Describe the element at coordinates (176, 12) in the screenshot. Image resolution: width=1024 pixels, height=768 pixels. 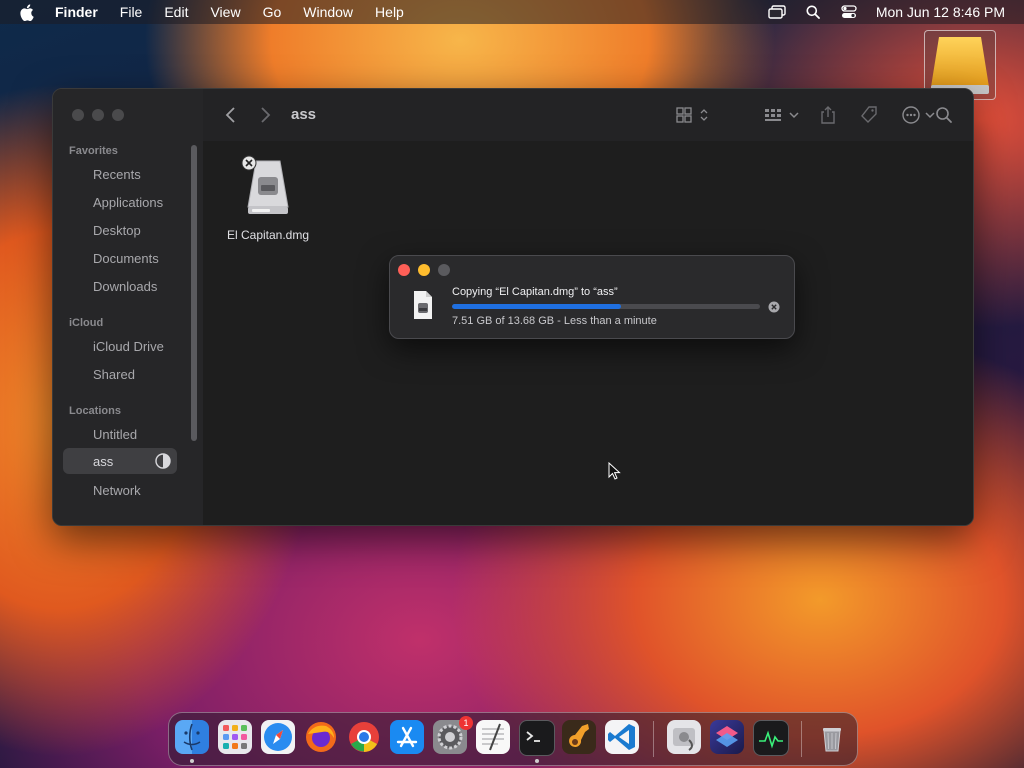
I see `menu-edit: Edit` at that location.